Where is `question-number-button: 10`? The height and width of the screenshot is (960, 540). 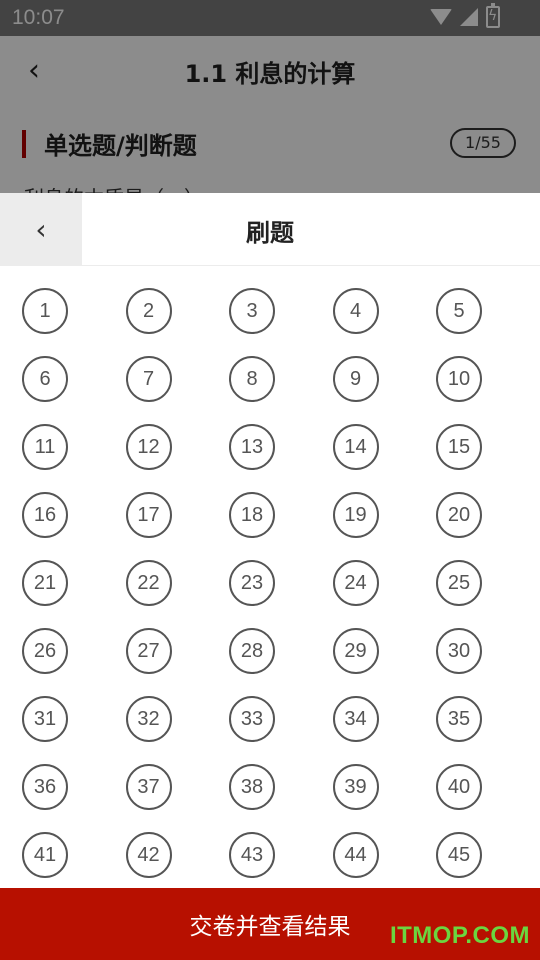 question-number-button: 10 is located at coordinates (459, 379).